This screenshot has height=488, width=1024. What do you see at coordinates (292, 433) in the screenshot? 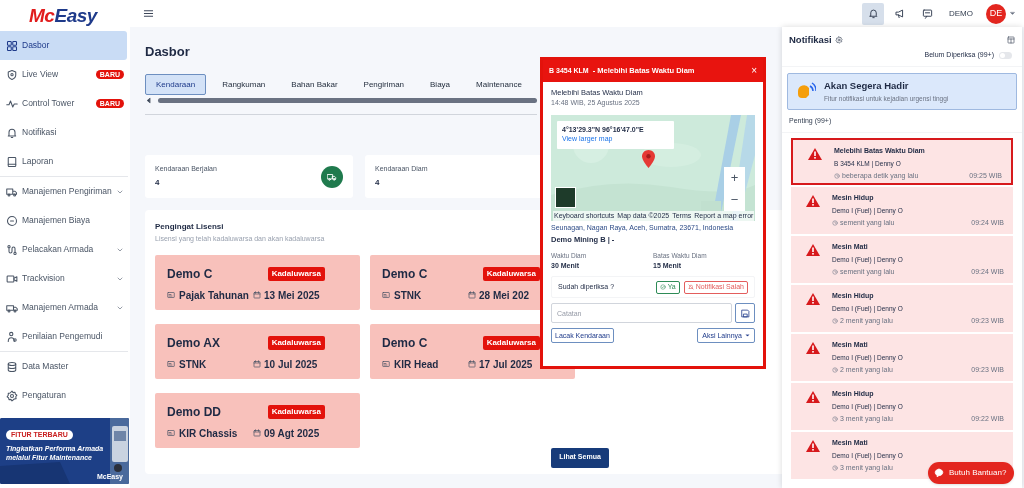
I see `expiry-date: 09 Agt 2025` at bounding box center [292, 433].